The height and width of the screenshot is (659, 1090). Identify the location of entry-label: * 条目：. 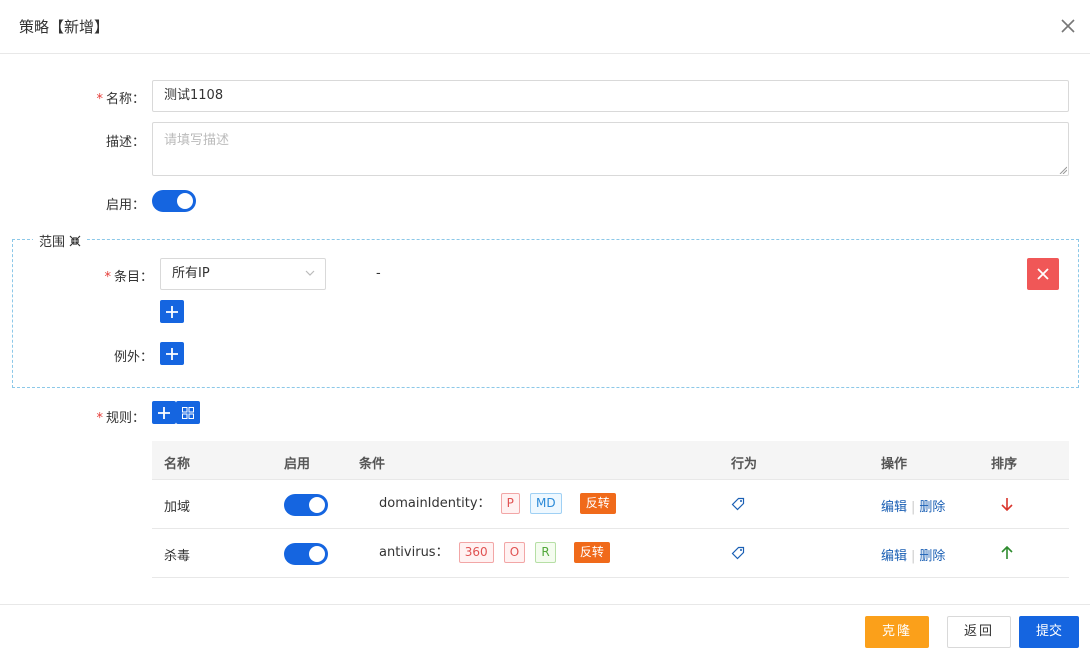
(128, 277).